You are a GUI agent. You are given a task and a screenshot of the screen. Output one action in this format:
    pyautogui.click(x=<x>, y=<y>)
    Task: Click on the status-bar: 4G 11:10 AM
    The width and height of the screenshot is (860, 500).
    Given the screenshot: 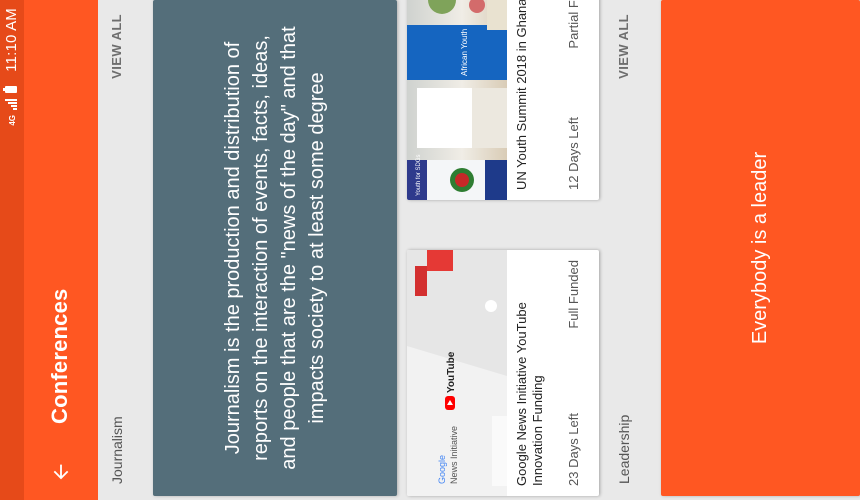 What is the action you would take?
    pyautogui.click(x=12, y=250)
    